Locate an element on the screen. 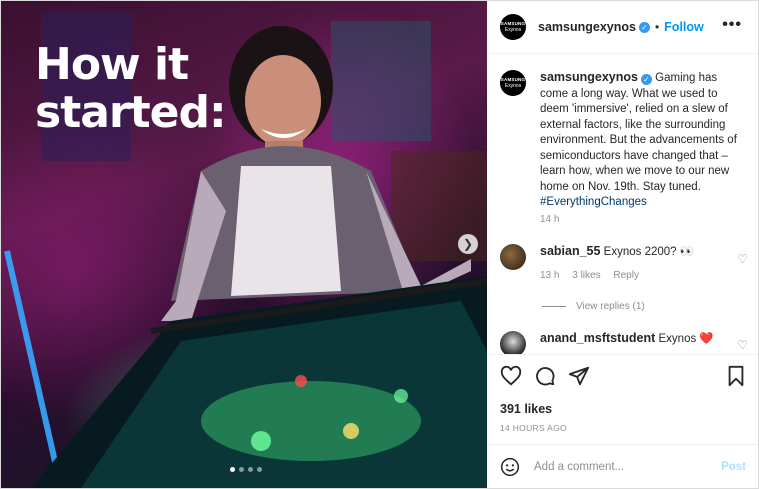 The width and height of the screenshot is (759, 489). comment-meta: 13 h 3 likes Reply is located at coordinates (635, 275).